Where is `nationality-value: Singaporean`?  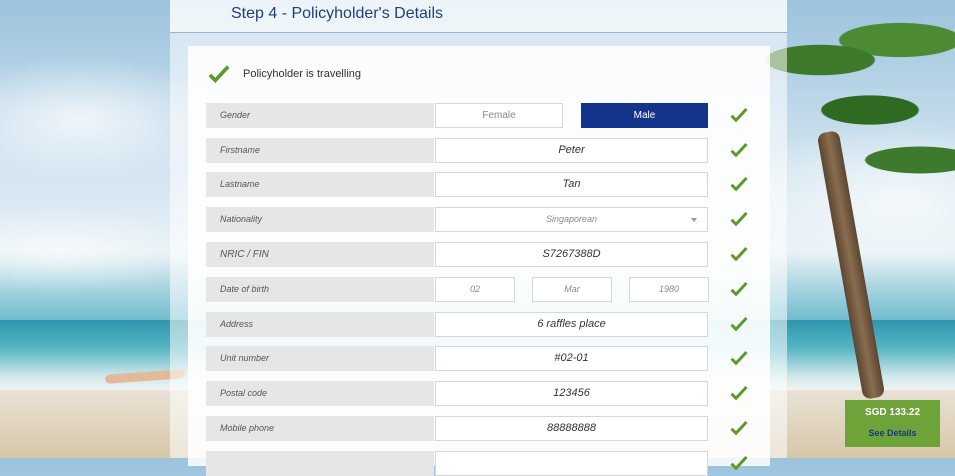
nationality-value: Singaporean is located at coordinates (571, 219).